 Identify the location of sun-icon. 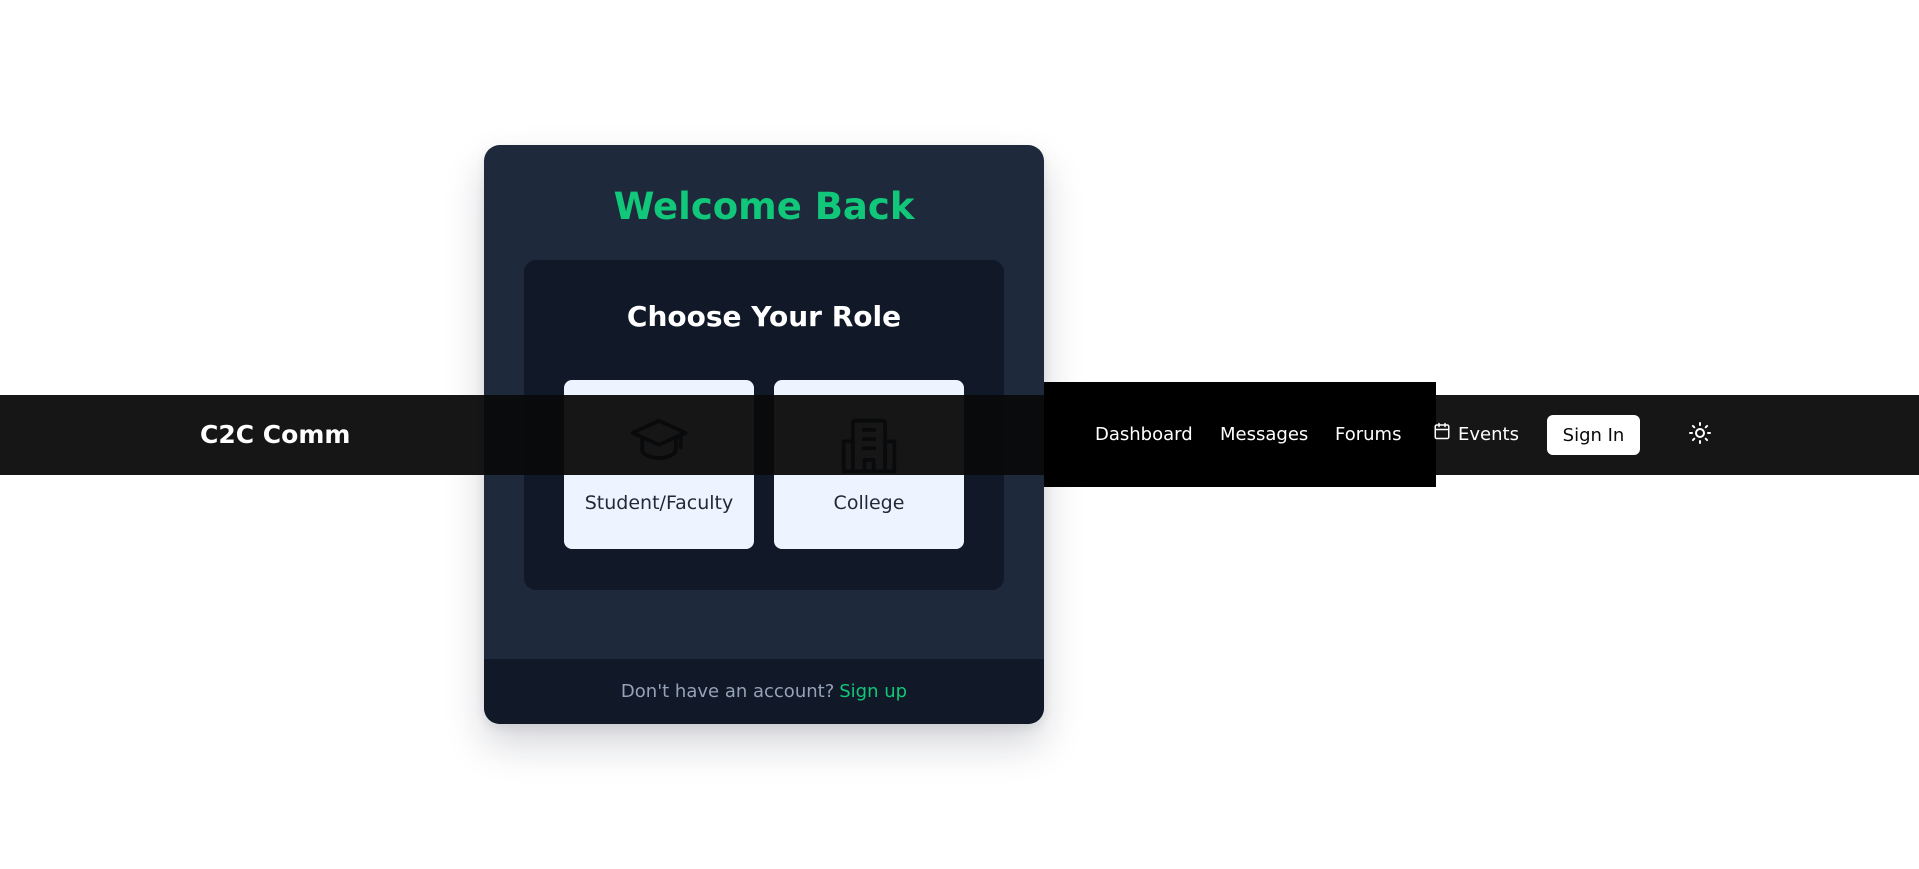
(1700, 435).